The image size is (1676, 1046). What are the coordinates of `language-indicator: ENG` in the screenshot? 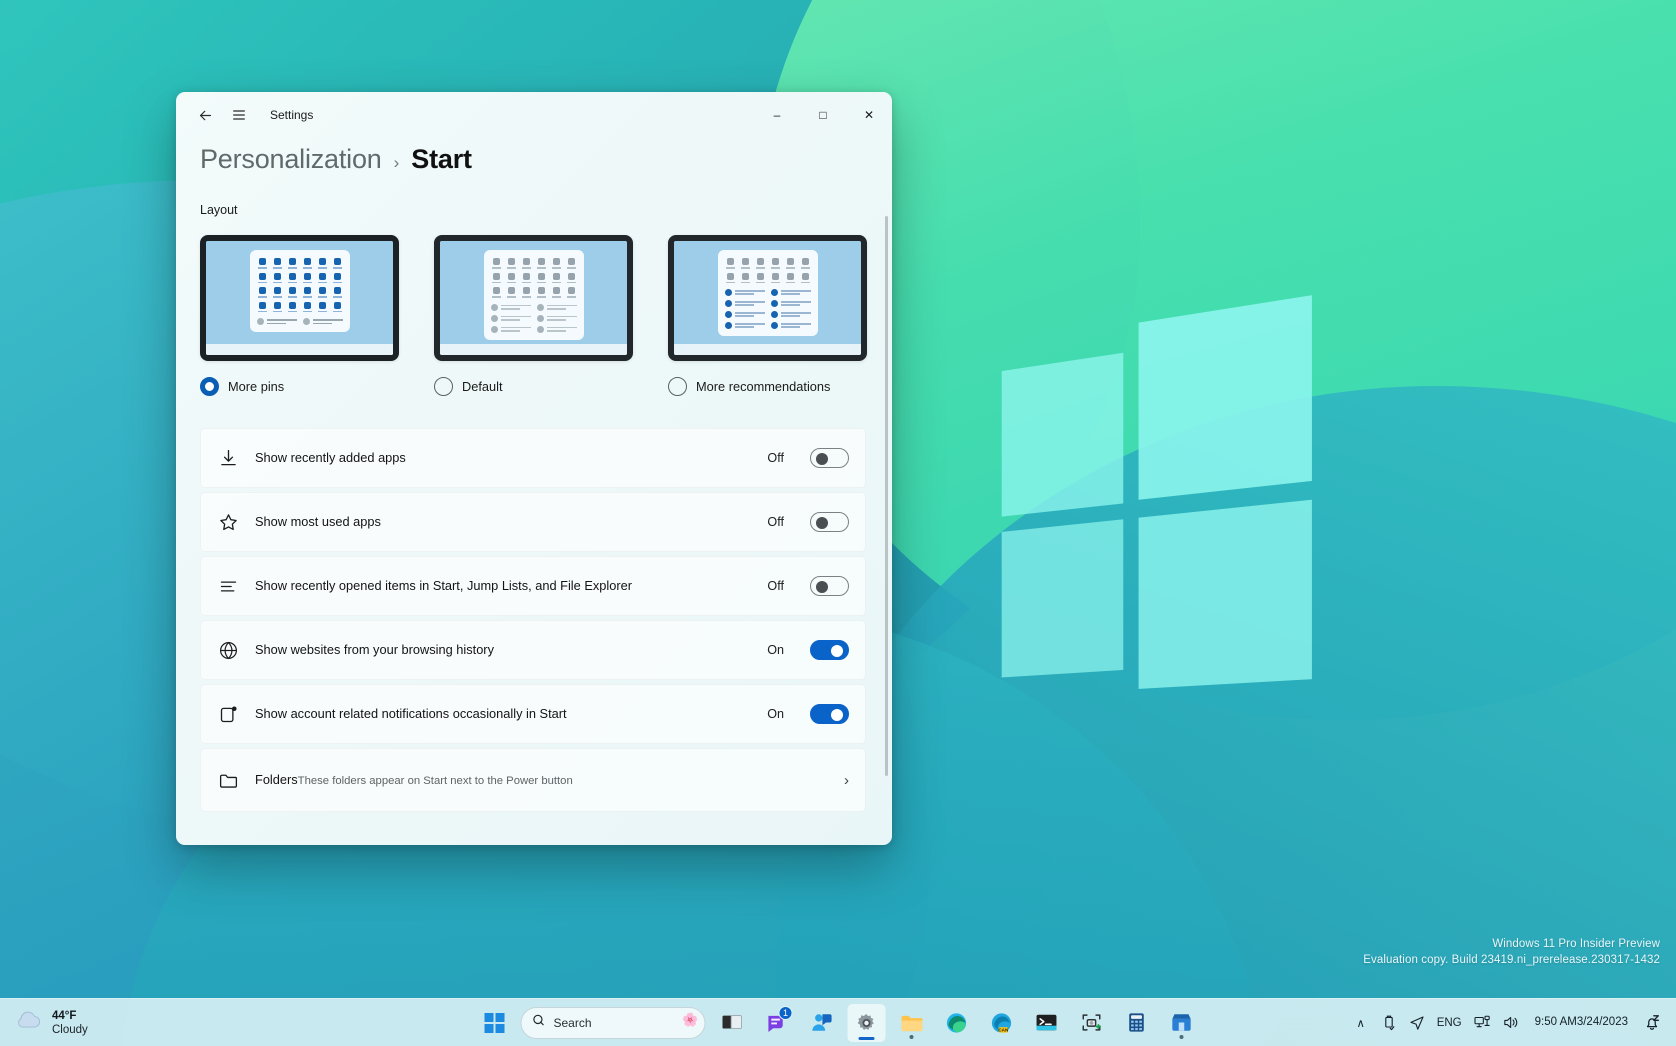 It's located at (1449, 1023).